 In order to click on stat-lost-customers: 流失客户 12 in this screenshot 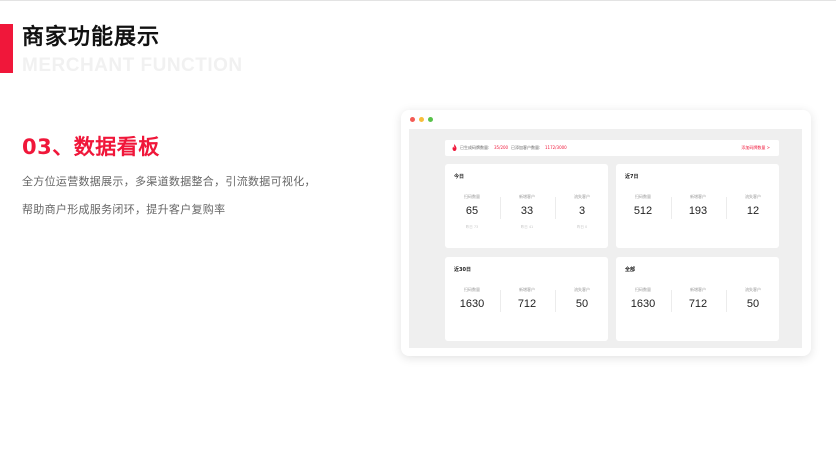, I will do `click(753, 206)`.